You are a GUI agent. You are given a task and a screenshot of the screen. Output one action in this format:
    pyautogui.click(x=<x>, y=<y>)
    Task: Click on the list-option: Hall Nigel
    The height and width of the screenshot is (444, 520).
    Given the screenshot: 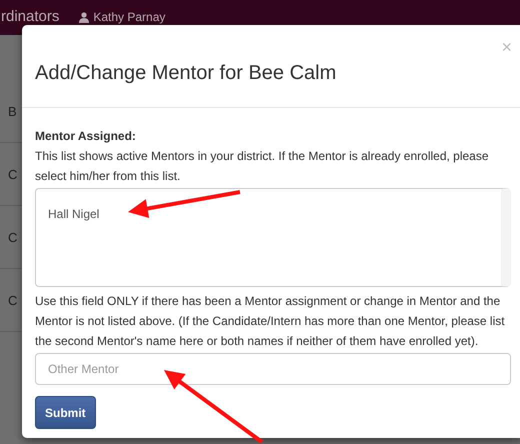 What is the action you would take?
    pyautogui.click(x=74, y=214)
    